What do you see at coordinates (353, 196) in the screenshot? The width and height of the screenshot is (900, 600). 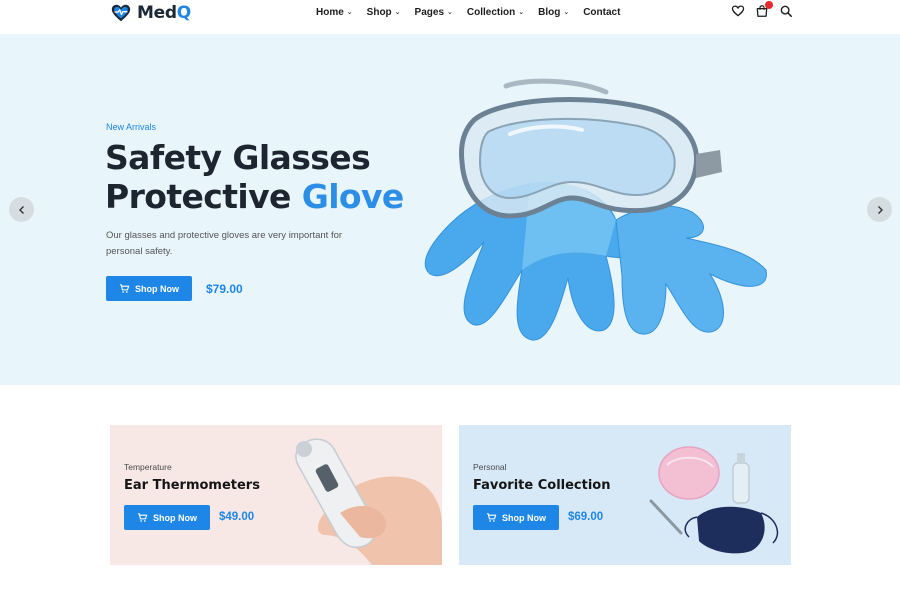 I see `hero-title-accent: Glove` at bounding box center [353, 196].